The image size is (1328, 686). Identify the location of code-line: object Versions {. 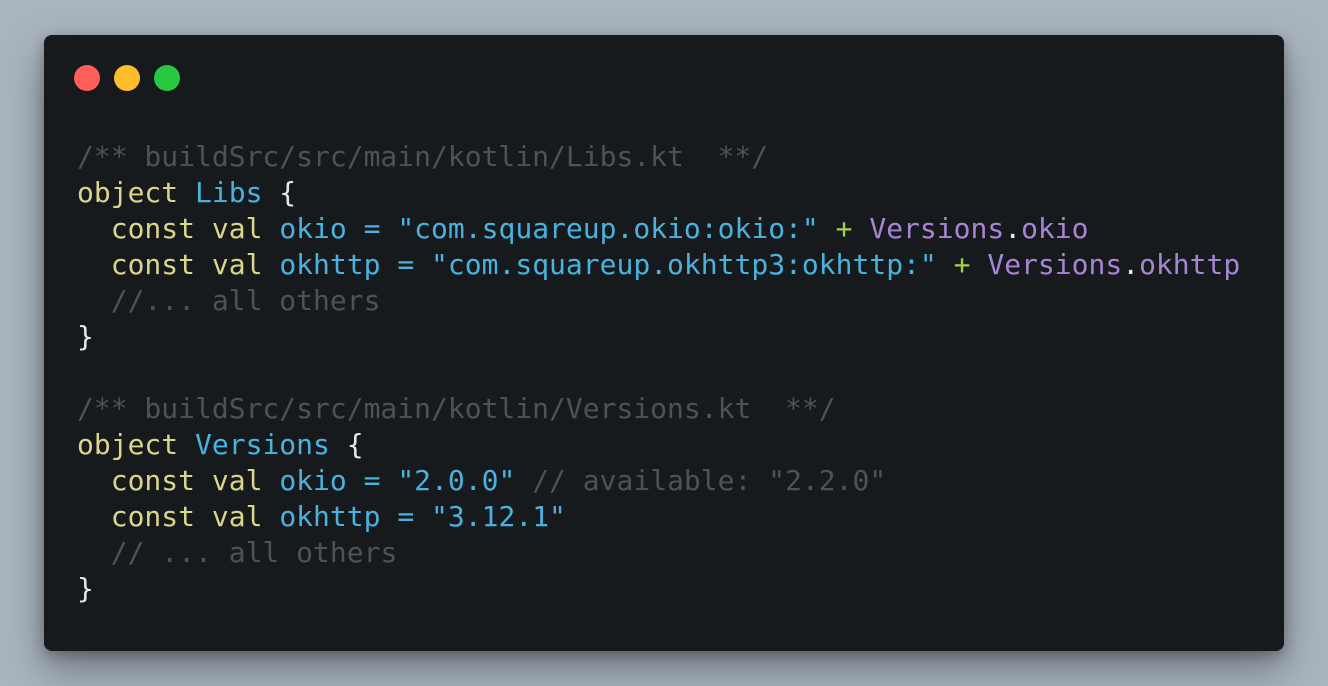
(658, 445).